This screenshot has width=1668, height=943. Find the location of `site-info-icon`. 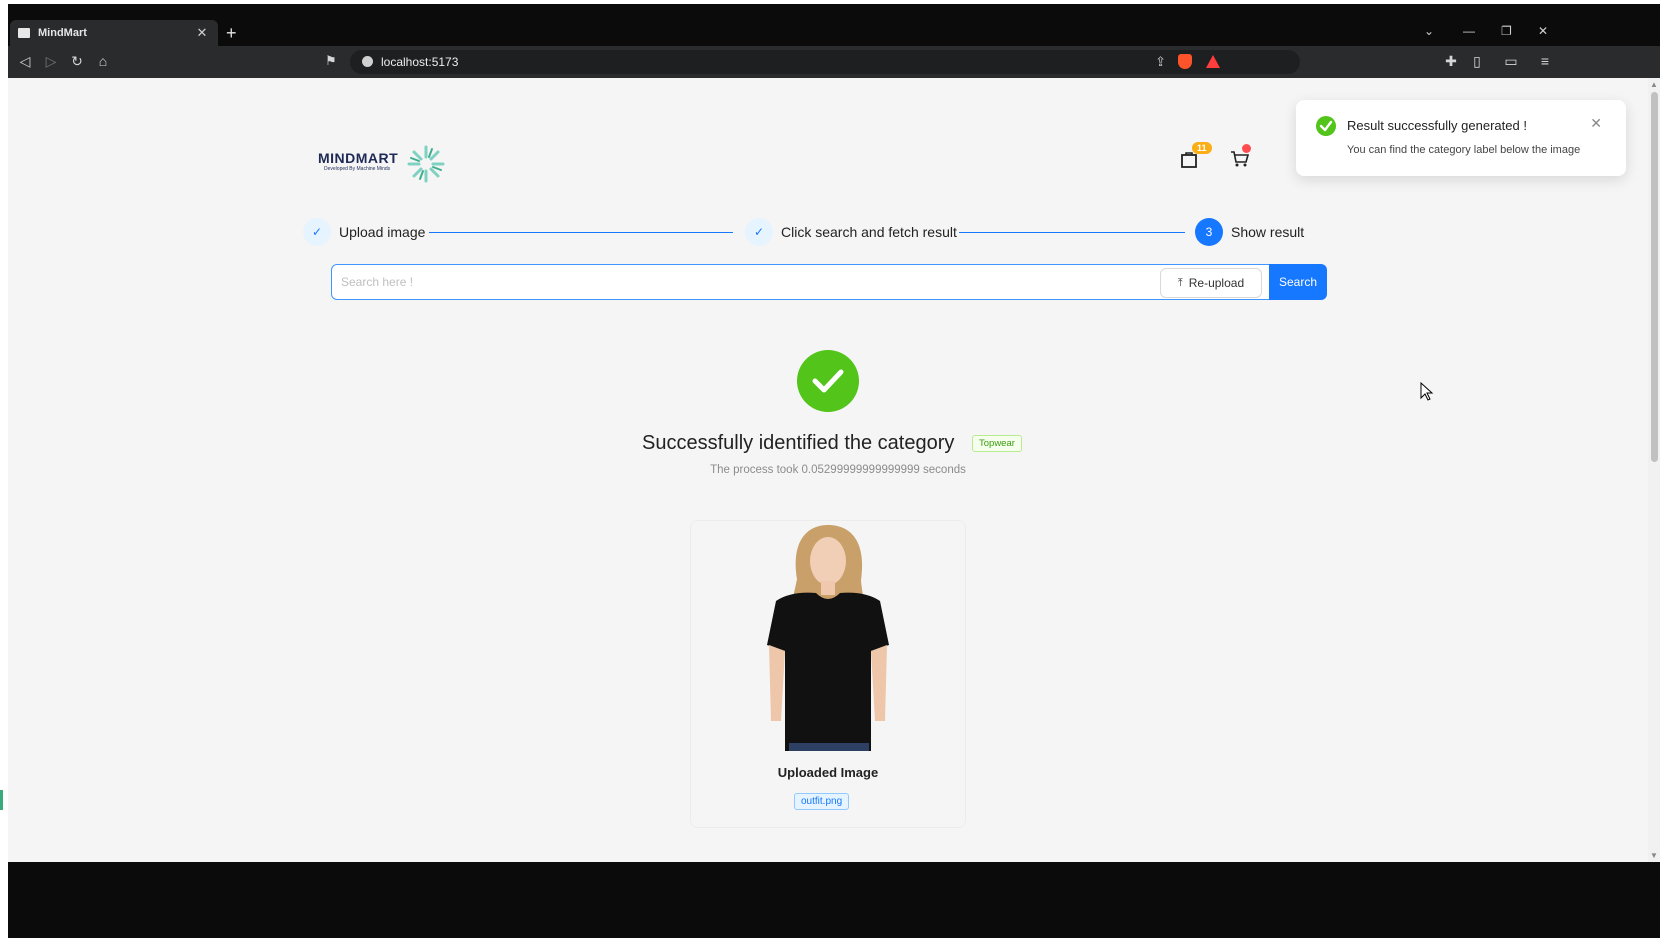

site-info-icon is located at coordinates (367, 61).